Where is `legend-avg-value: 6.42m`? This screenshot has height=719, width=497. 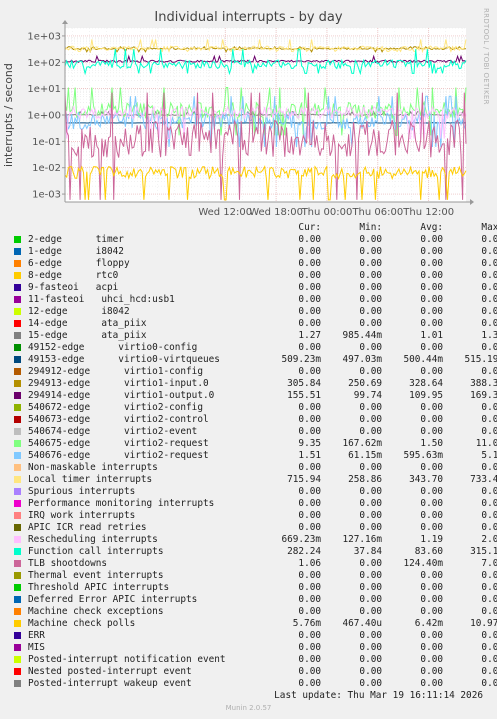
legend-avg-value: 6.42m is located at coordinates (428, 623).